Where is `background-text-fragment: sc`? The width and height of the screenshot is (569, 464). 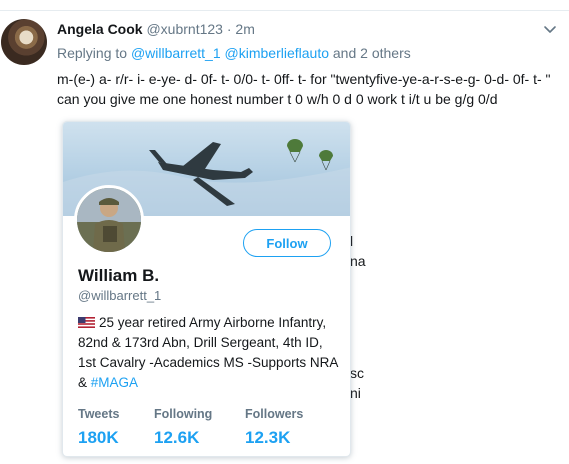 background-text-fragment: sc is located at coordinates (357, 373).